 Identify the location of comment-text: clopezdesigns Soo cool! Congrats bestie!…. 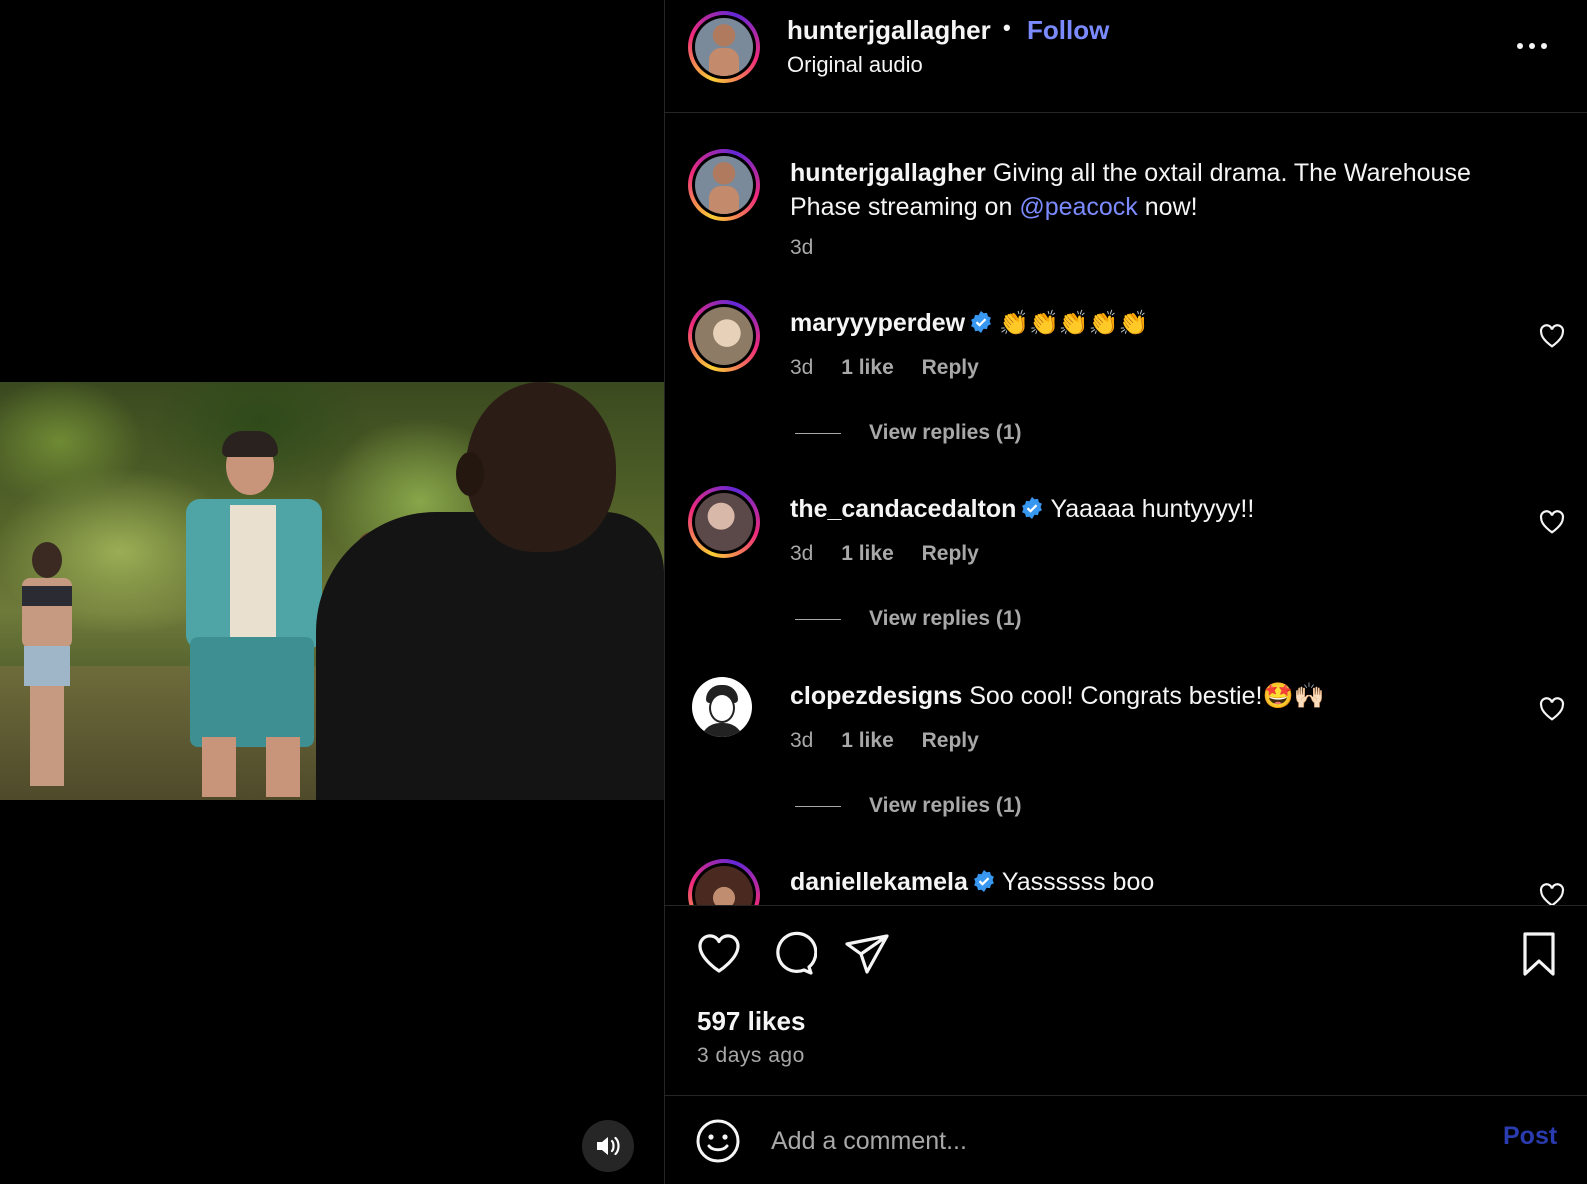
(1057, 696).